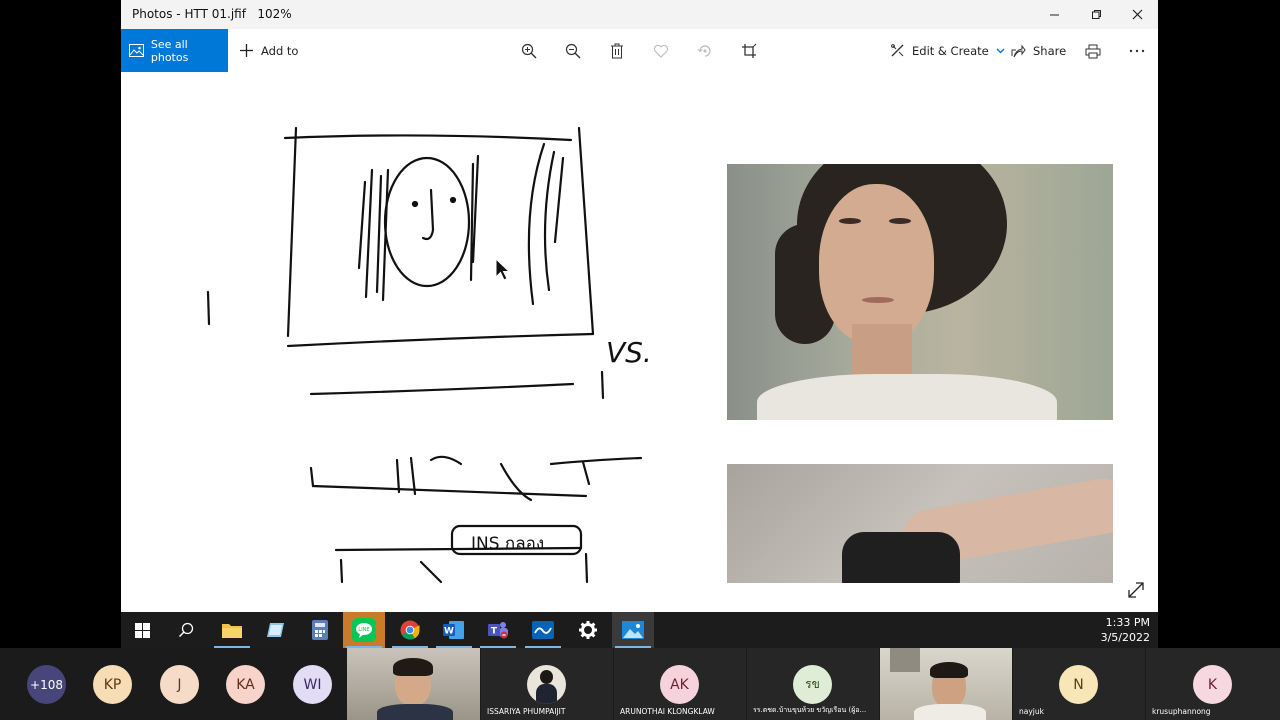  What do you see at coordinates (507, 544) in the screenshot?
I see `ins-text: INS กลอง` at bounding box center [507, 544].